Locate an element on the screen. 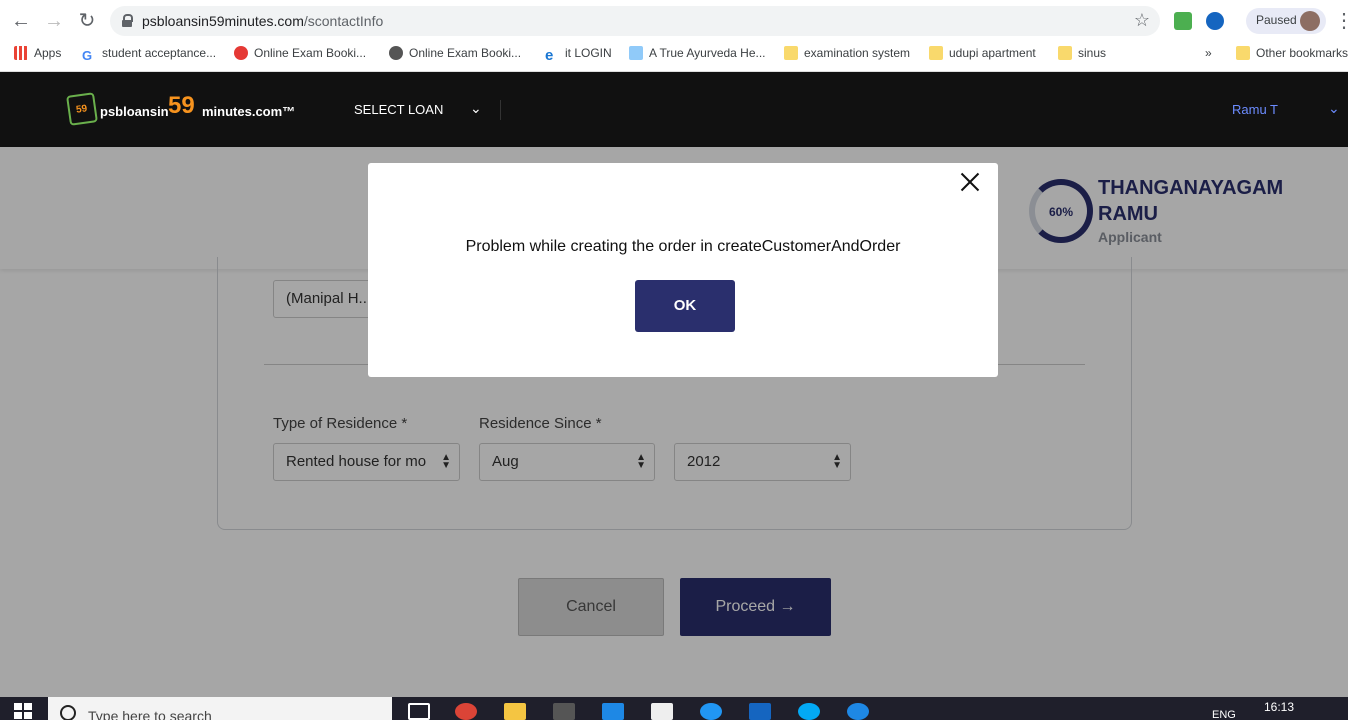  bookmark-item: e it LOGIN is located at coordinates (578, 55).